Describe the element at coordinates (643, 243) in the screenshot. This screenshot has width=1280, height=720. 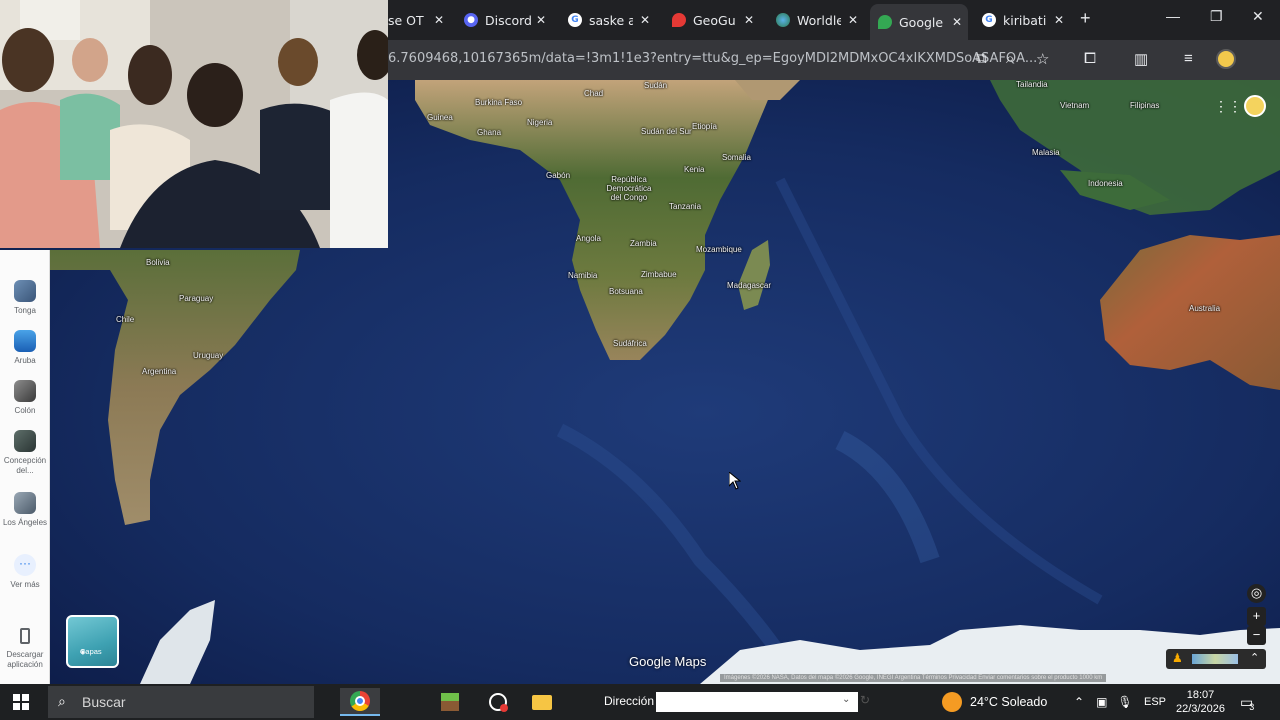
I see `map-place-label: Zambia` at that location.